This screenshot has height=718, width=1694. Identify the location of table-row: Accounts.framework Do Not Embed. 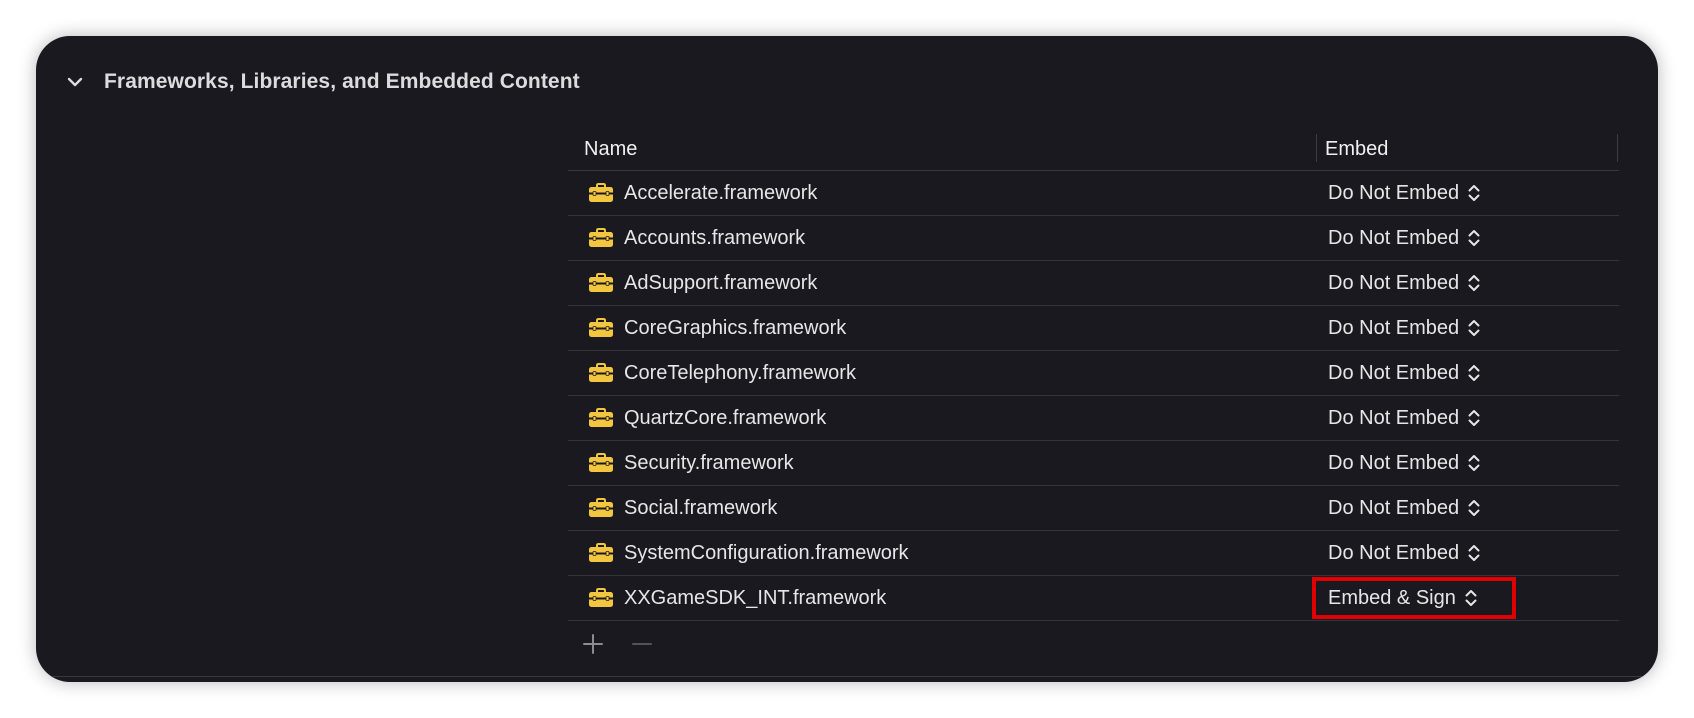
(1093, 238).